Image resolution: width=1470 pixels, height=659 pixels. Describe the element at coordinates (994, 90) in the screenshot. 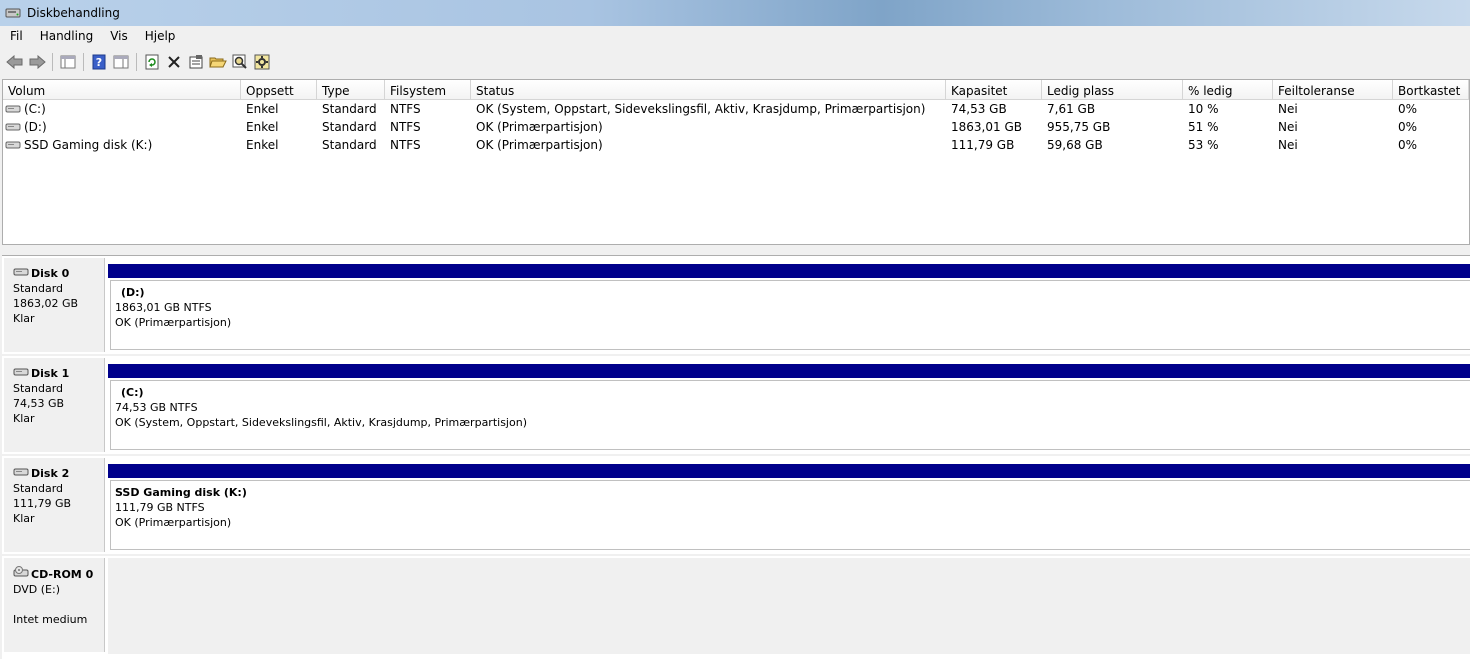

I see `column-header-kapasitet: Kapasitet` at that location.